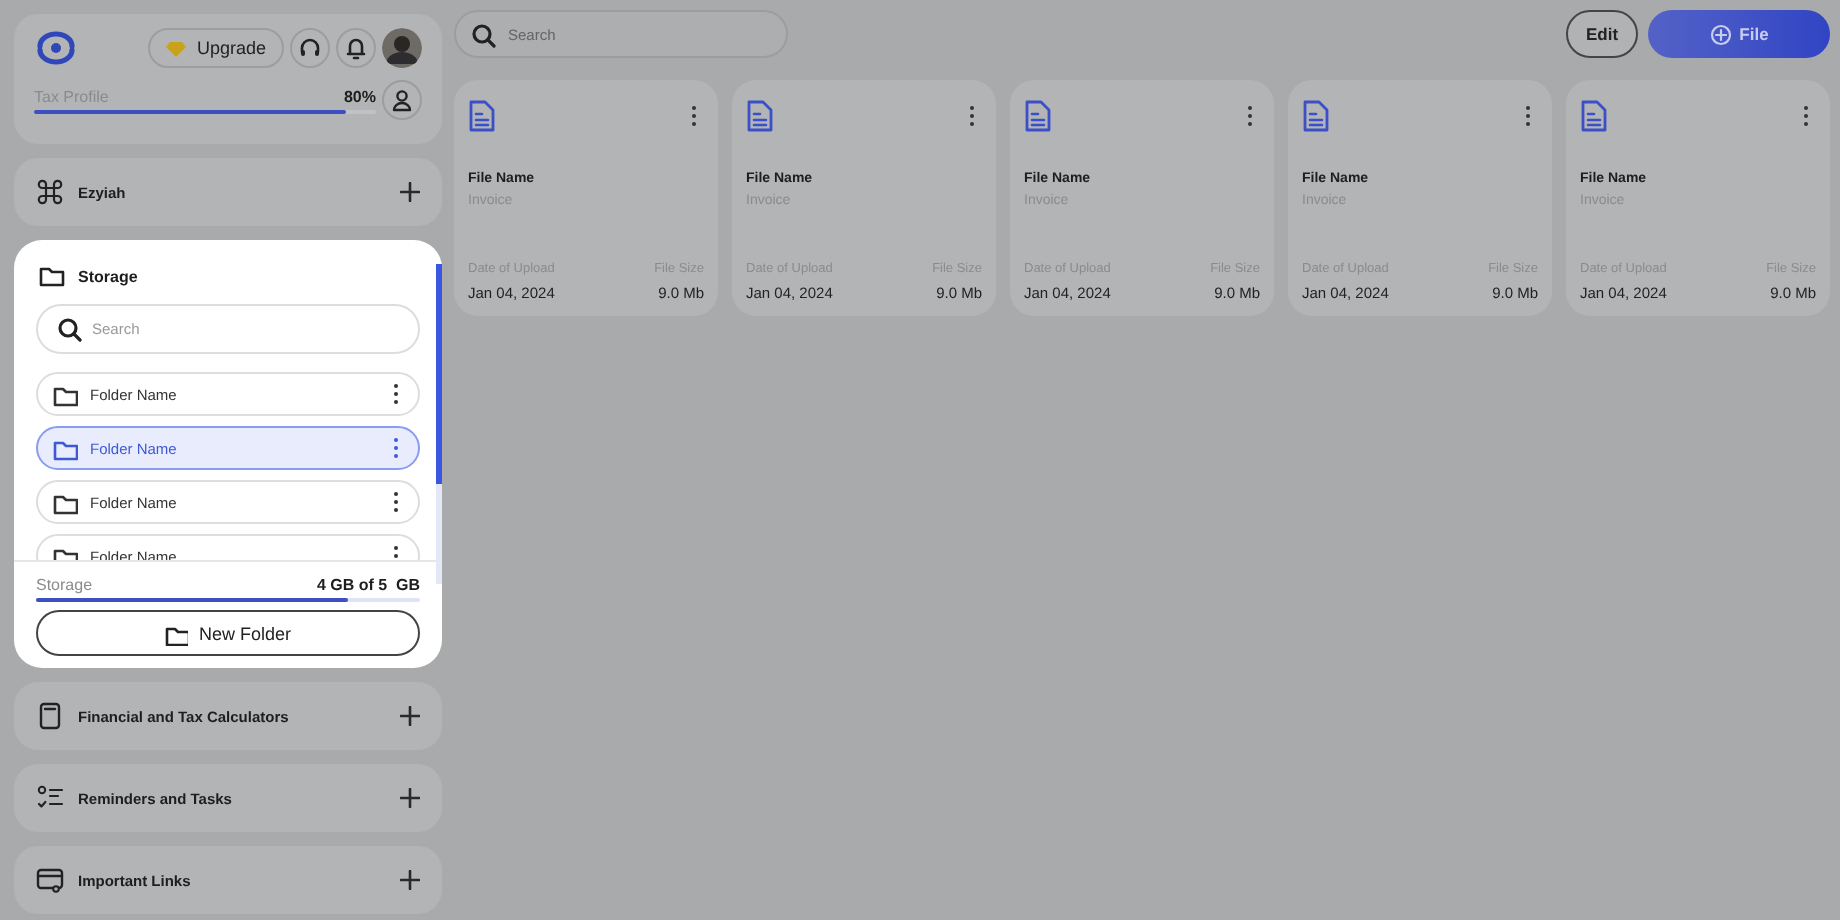 The height and width of the screenshot is (920, 1840). Describe the element at coordinates (359, 96) in the screenshot. I see `progress-value: 80%` at that location.